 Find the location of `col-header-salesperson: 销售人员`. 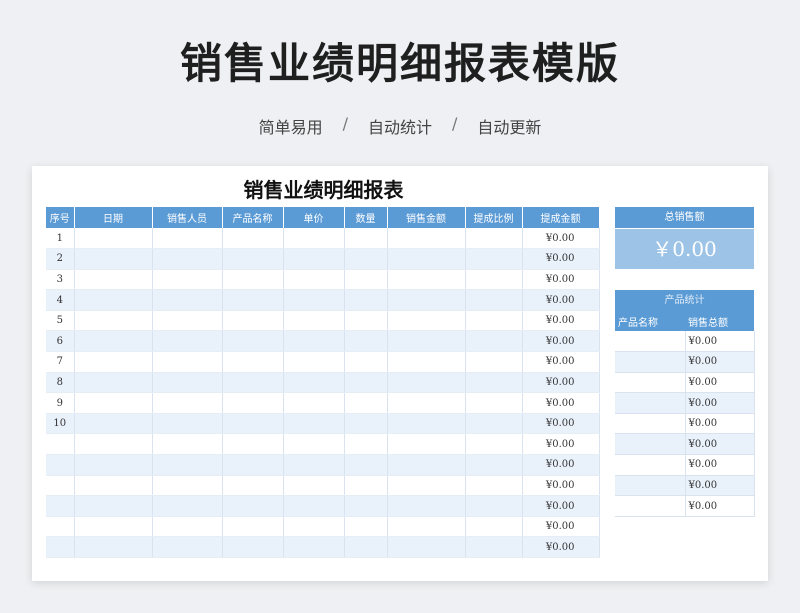

col-header-salesperson: 销售人员 is located at coordinates (187, 217).